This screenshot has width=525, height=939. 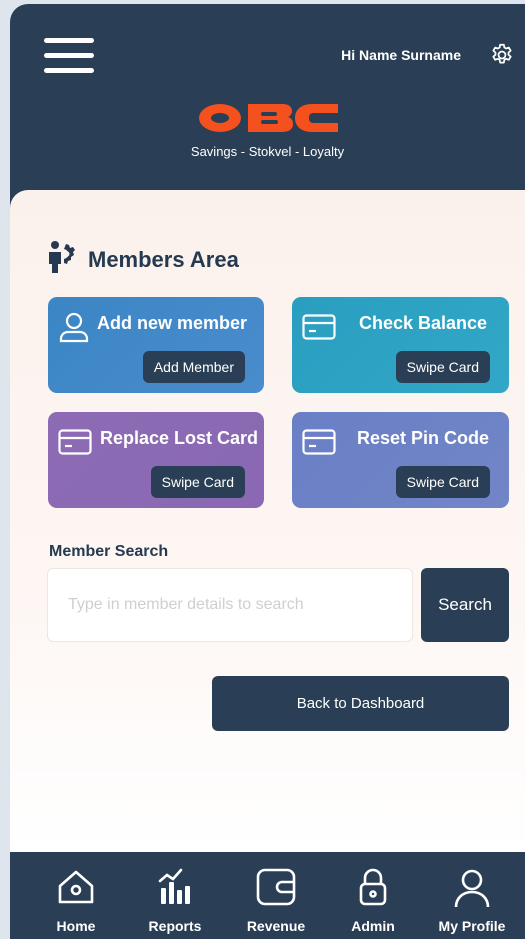 What do you see at coordinates (373, 889) in the screenshot?
I see `lock-icon` at bounding box center [373, 889].